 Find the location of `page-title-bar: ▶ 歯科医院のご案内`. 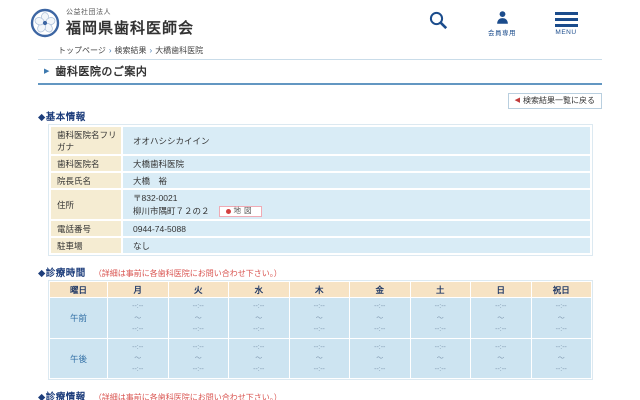

page-title-bar: ▶ 歯科医院のご案内 is located at coordinates (320, 72).